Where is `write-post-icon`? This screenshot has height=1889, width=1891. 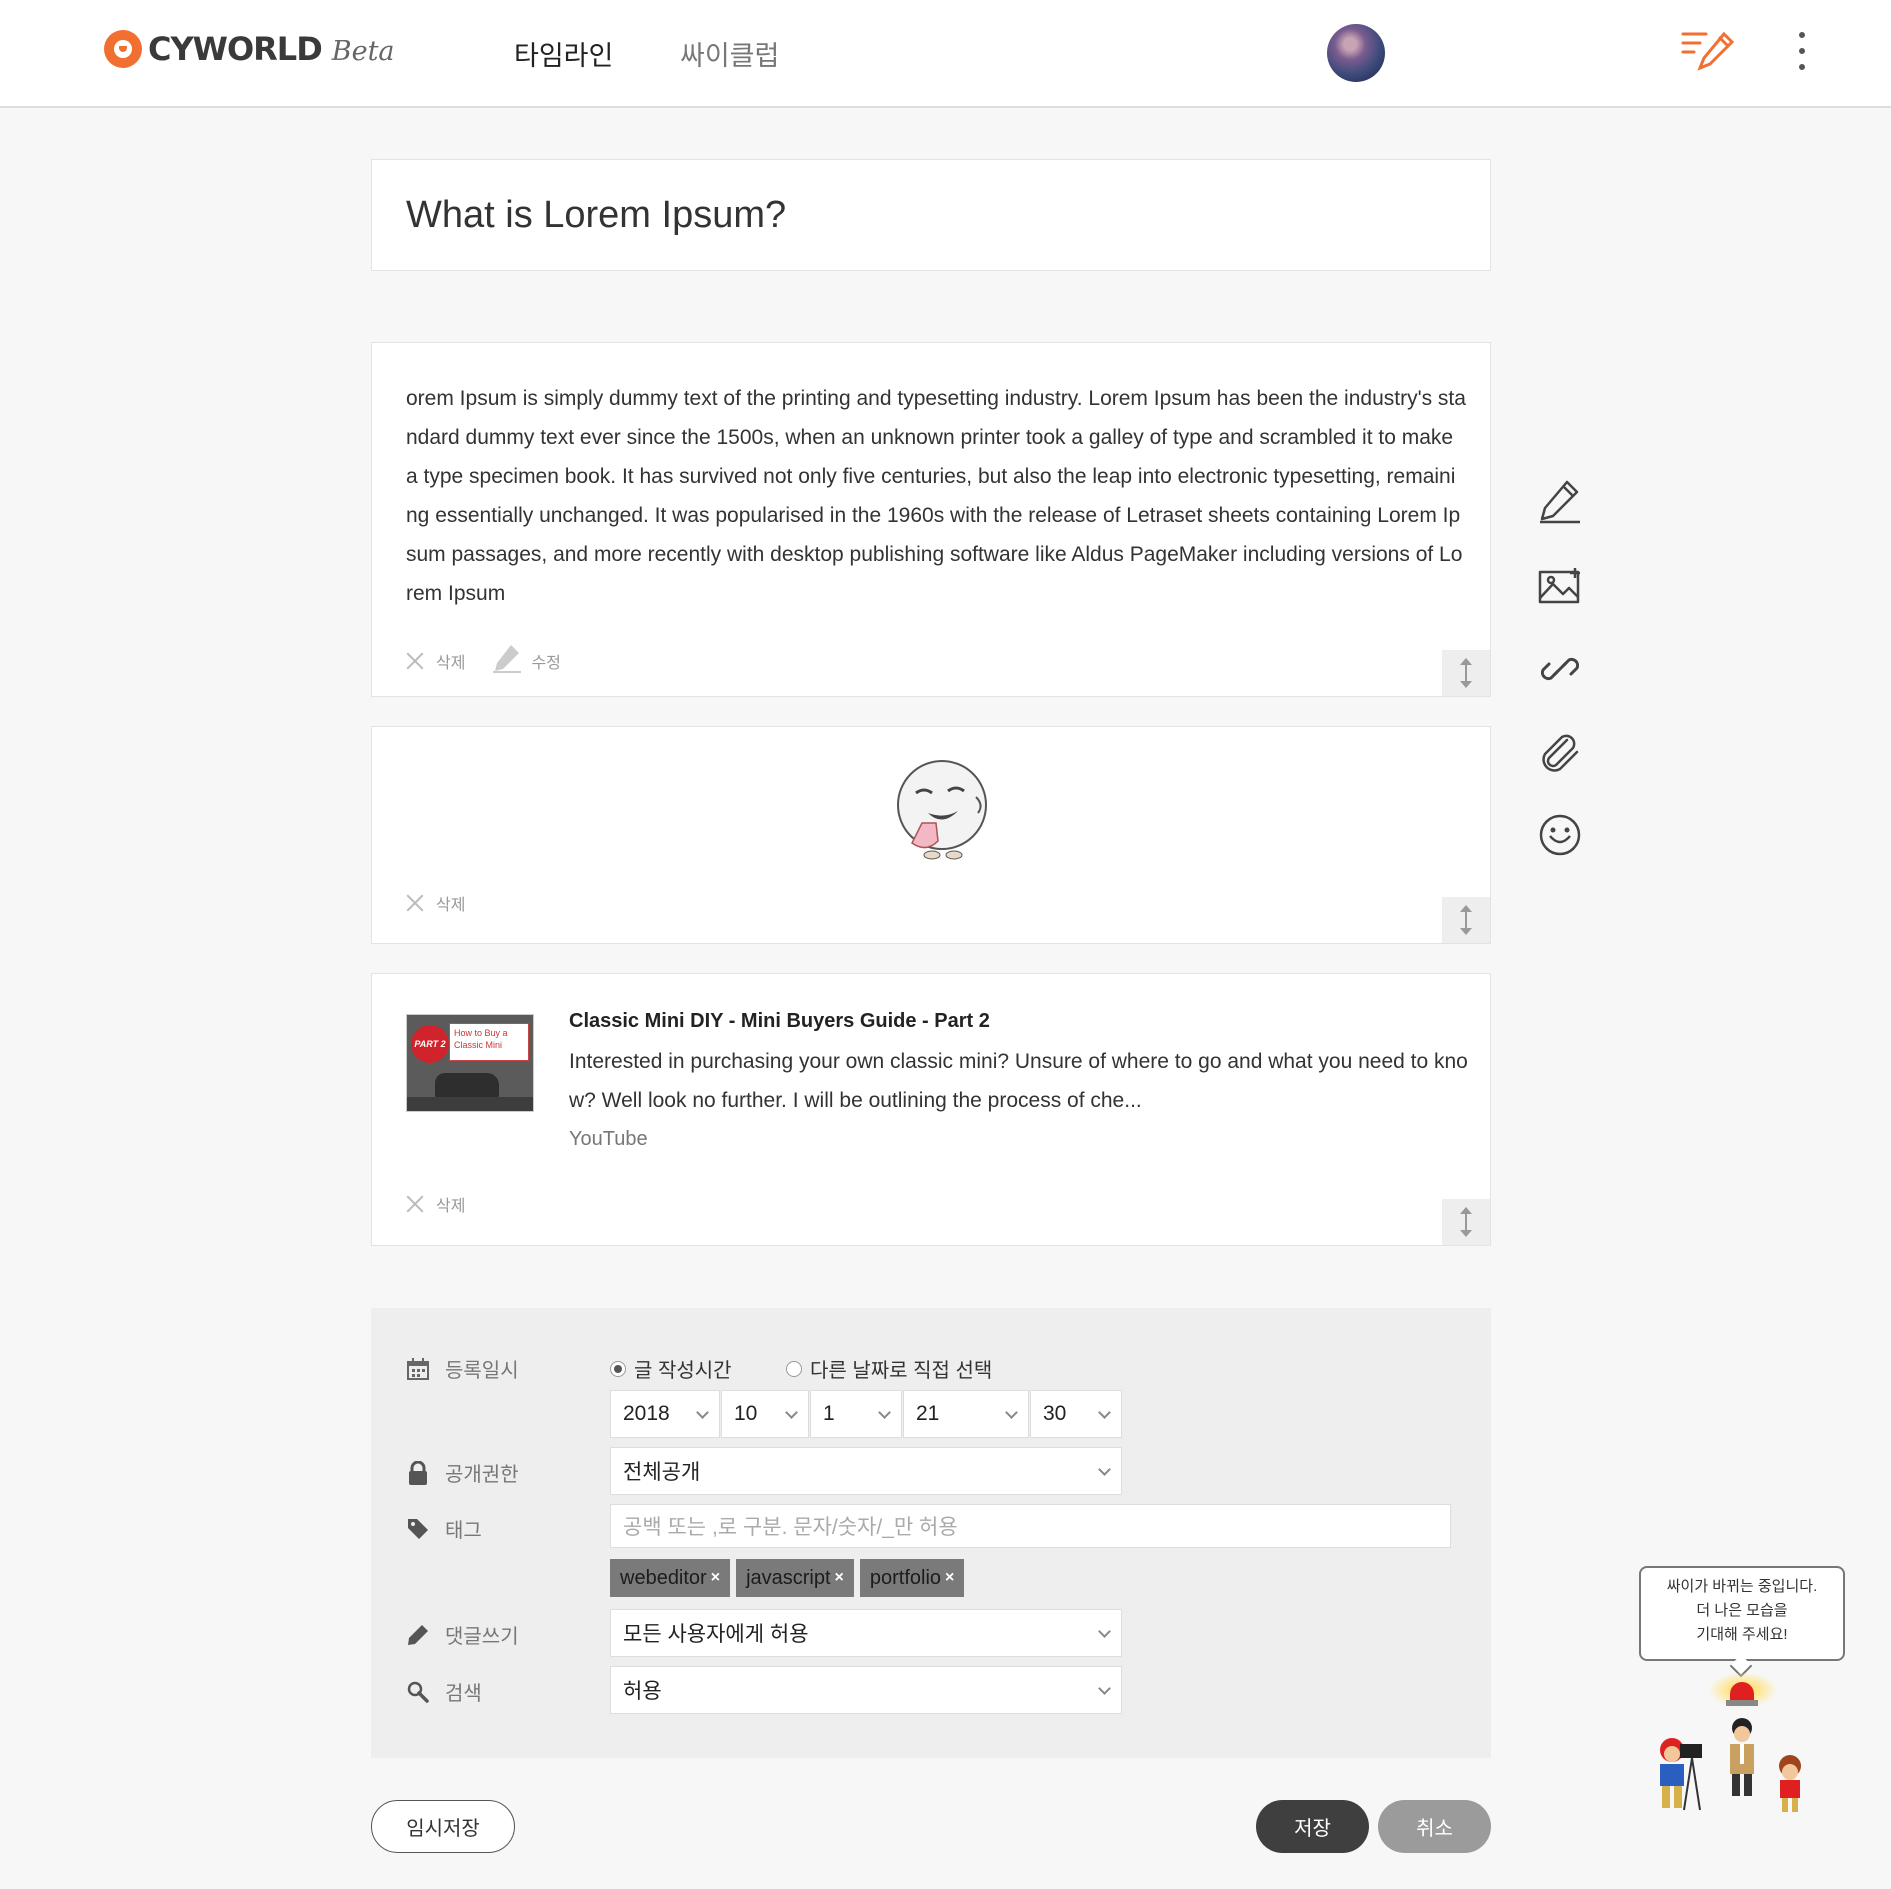
write-post-icon is located at coordinates (1708, 51).